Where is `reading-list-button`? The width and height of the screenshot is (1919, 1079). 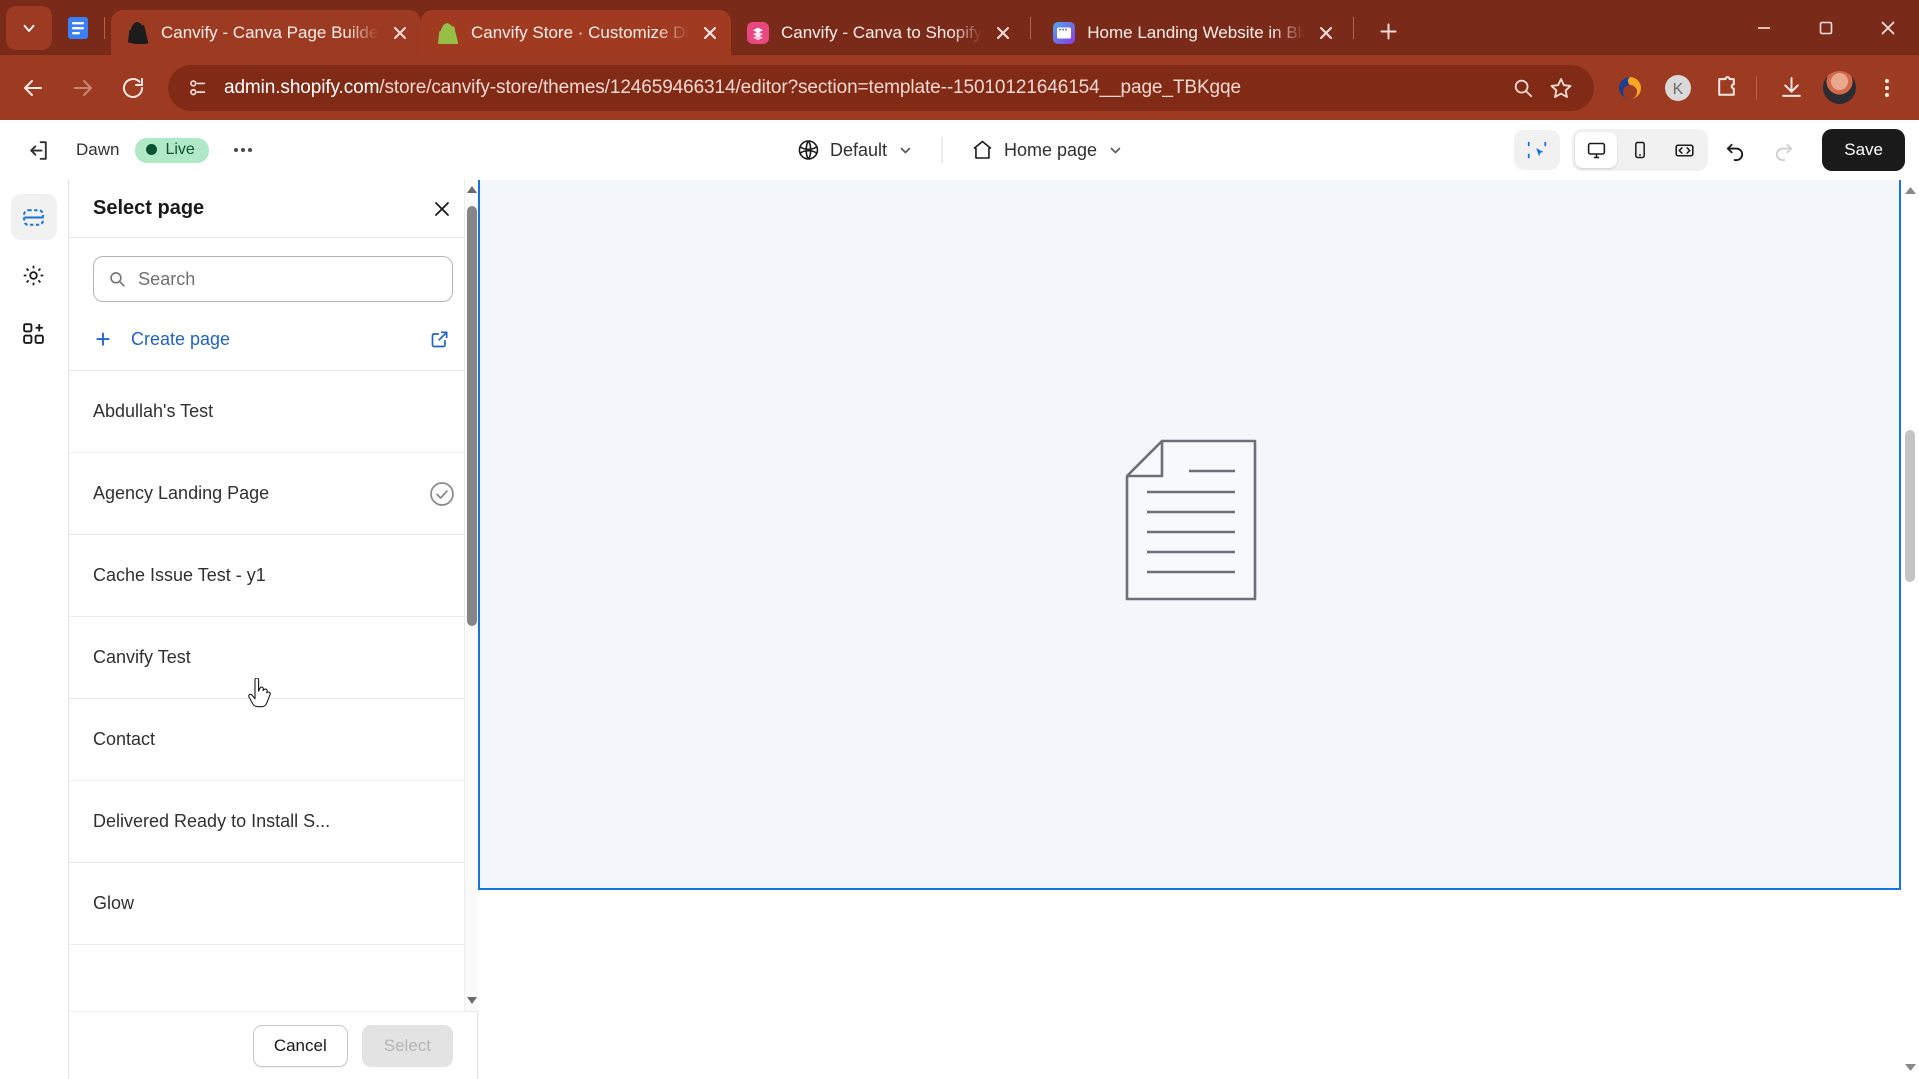 reading-list-button is located at coordinates (78, 28).